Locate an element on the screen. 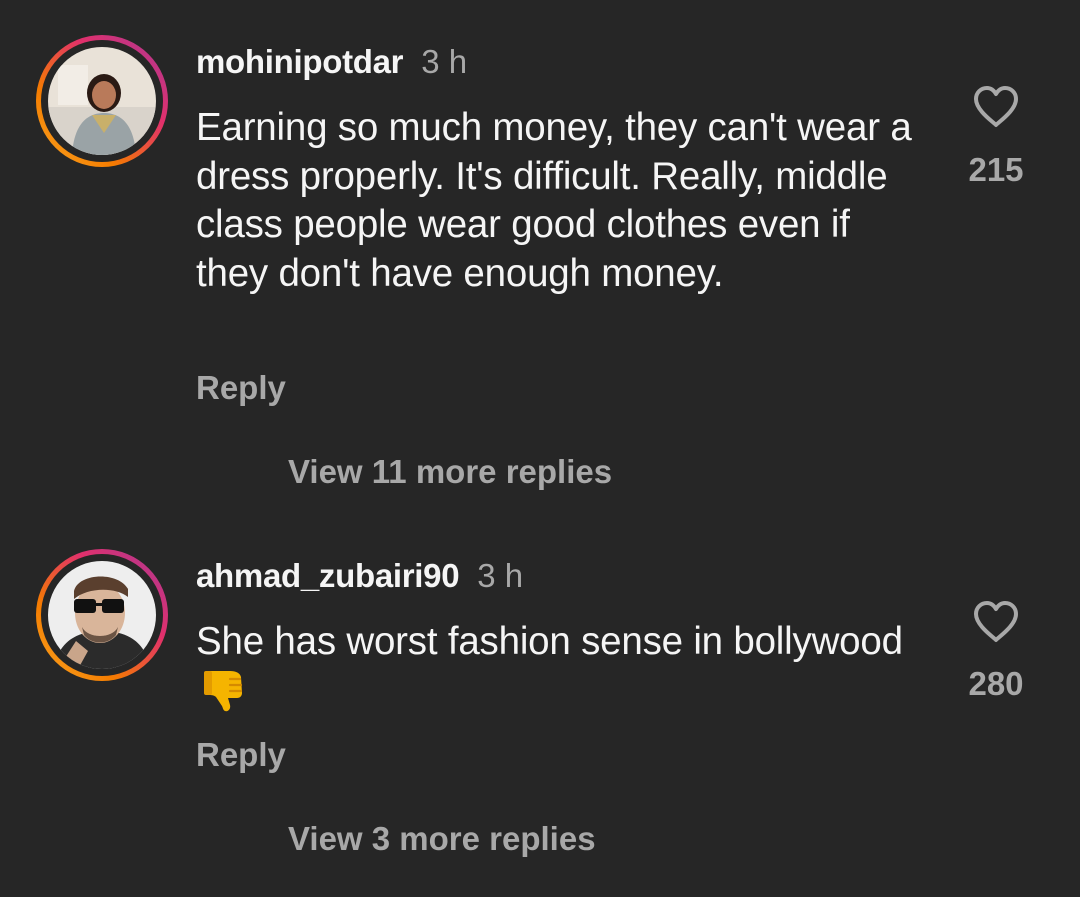  comment-text: She has worst fashion sense in bollywood is located at coordinates (556, 671).